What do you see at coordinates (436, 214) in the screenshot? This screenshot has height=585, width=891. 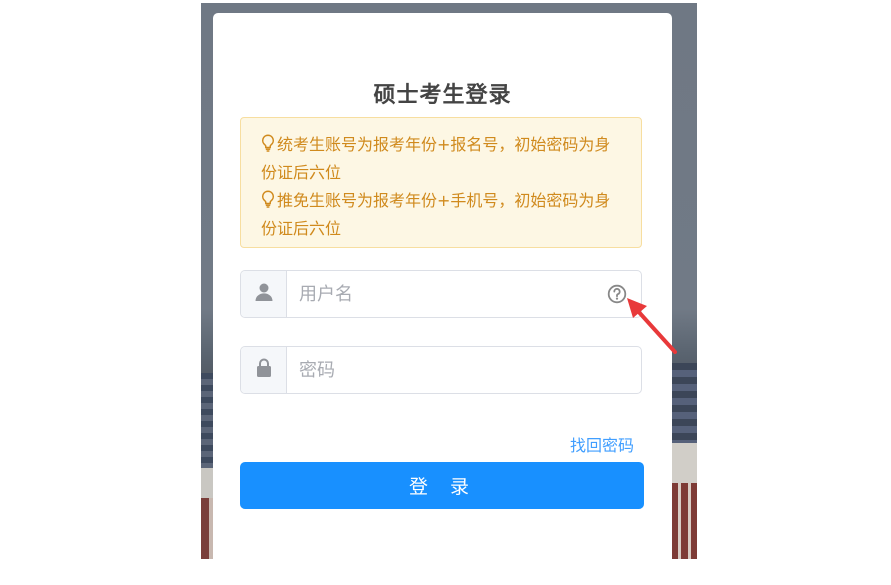 I see `notice-text-2: 推免生账号为报考年份+手机号，初始密码为身份证后六位` at bounding box center [436, 214].